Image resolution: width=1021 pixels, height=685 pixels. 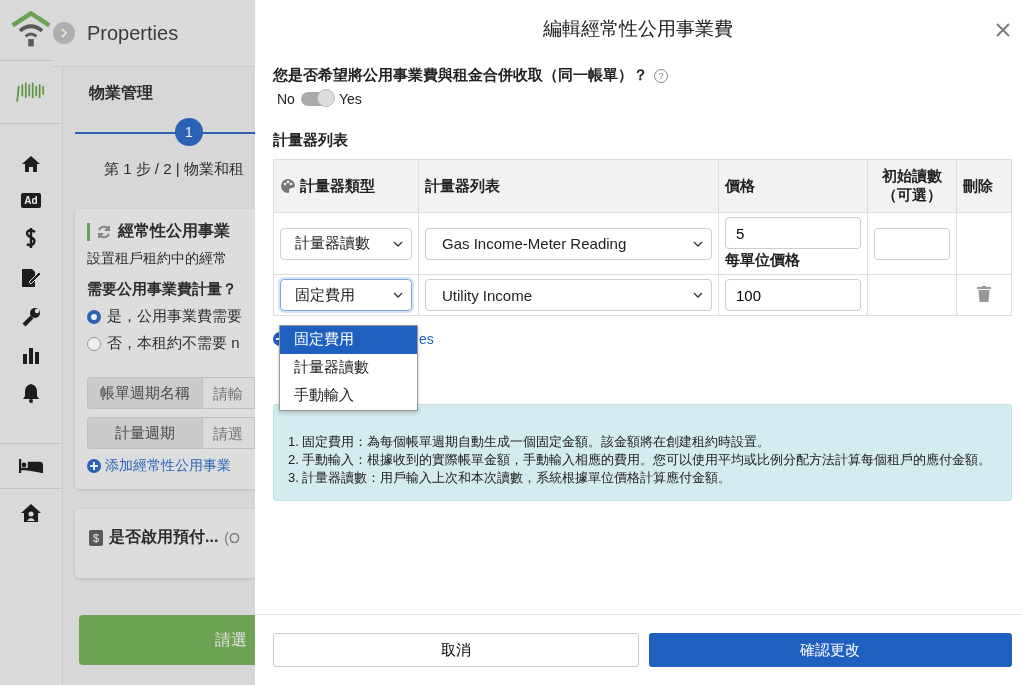 I want to click on field-label: 計量週期, so click(x=145, y=433).